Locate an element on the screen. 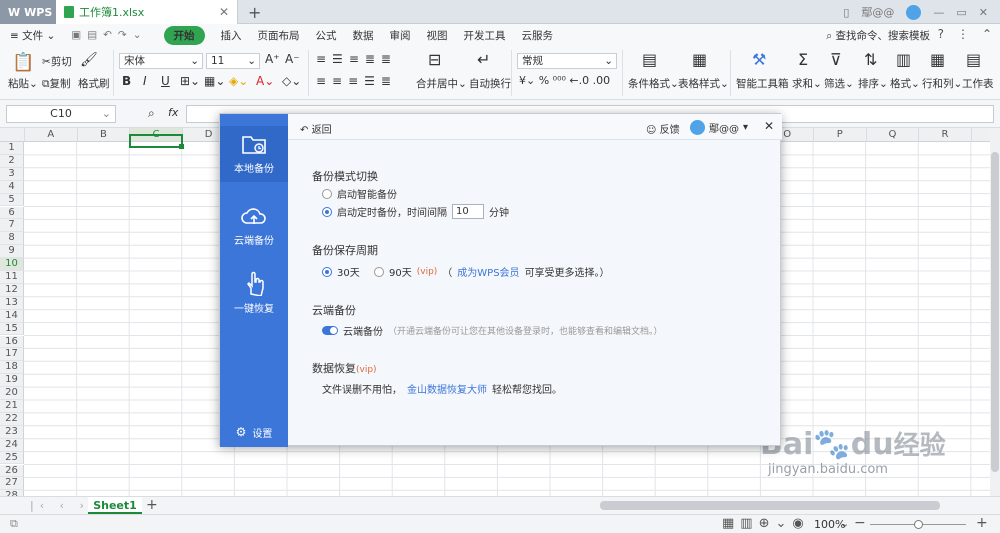 This screenshot has width=1000, height=533. dialog-user-menu: 鄢@@ ▾ is located at coordinates (719, 127).